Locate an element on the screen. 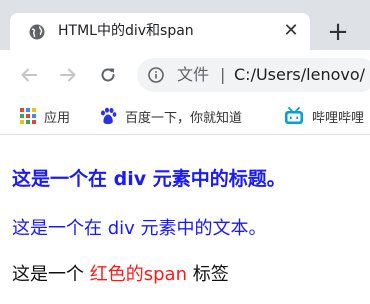 The image size is (370, 304). reload-icon is located at coordinates (108, 75).